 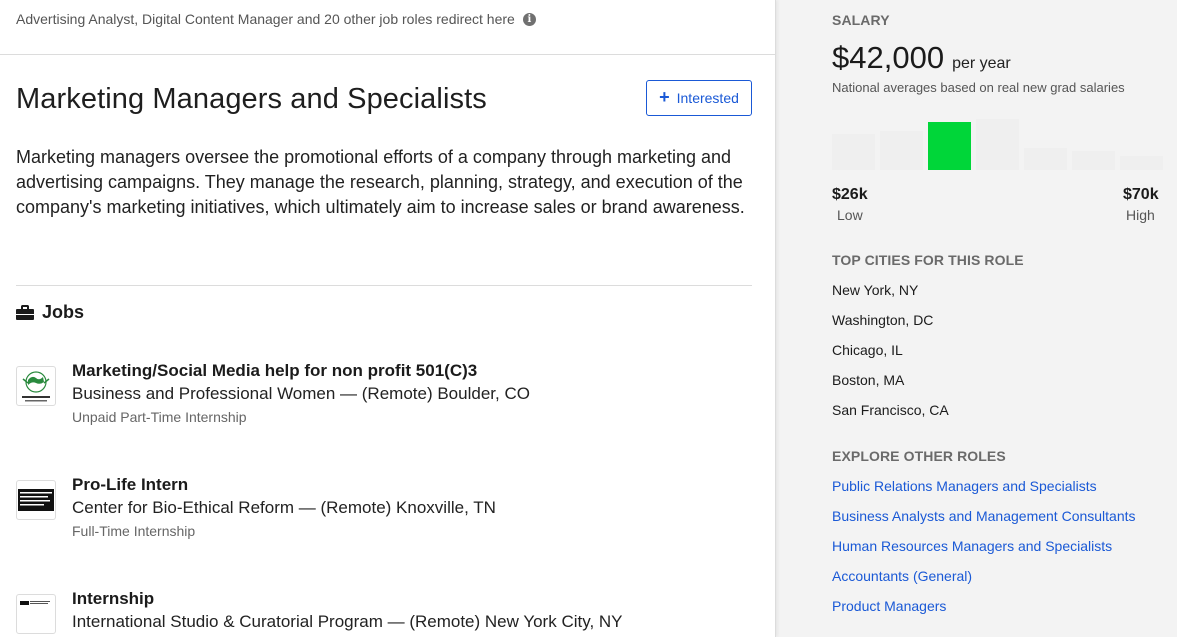 I want to click on cbr-logo, so click(x=36, y=500).